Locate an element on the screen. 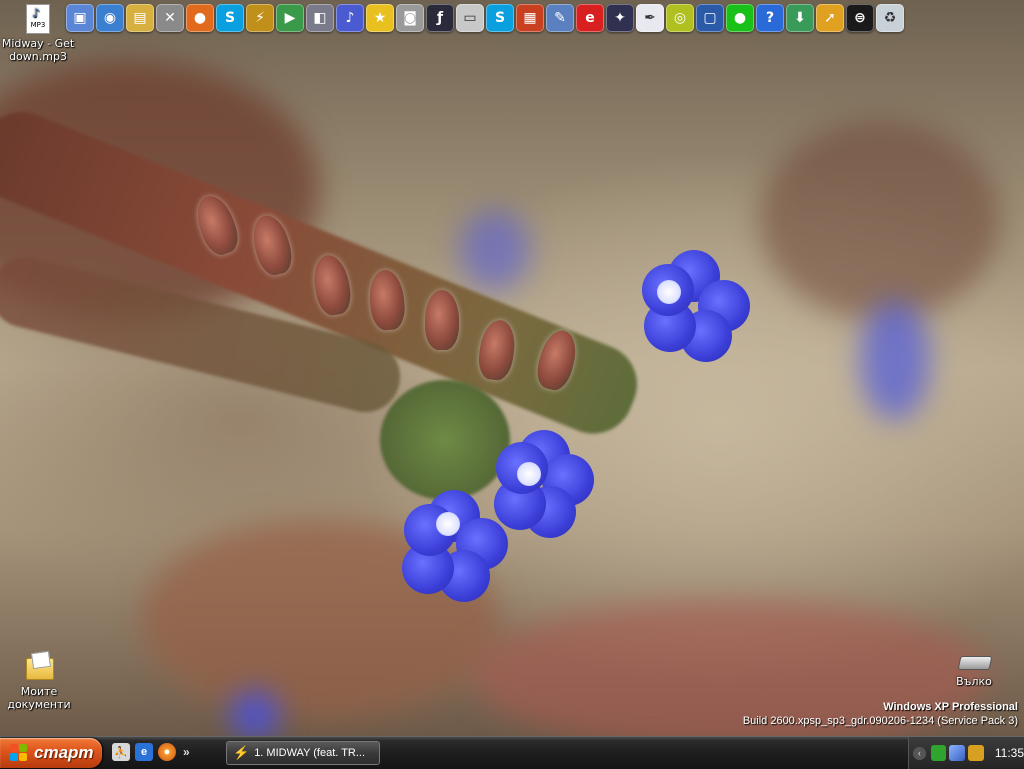 The height and width of the screenshot is (769, 1024). star-icon: ★ is located at coordinates (380, 18).